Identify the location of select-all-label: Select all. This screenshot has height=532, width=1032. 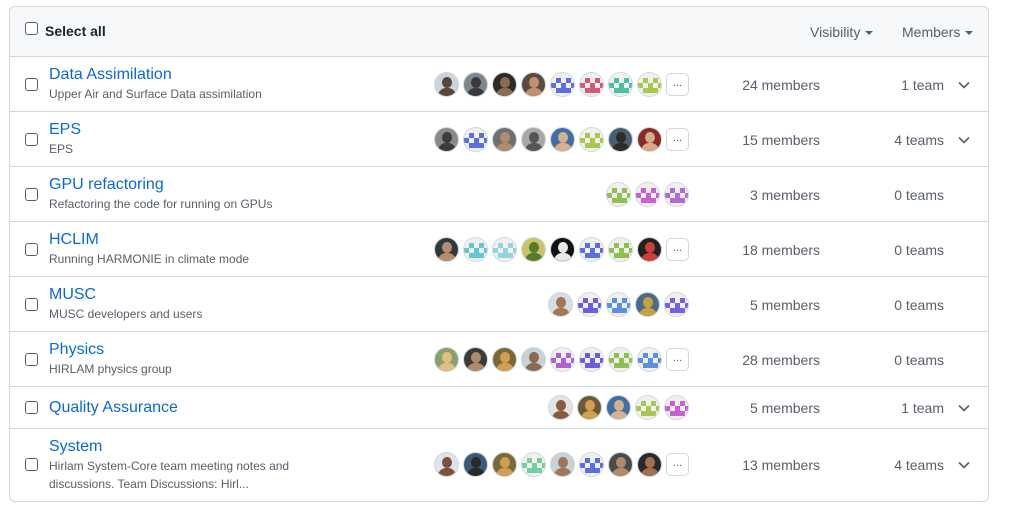
(75, 31).